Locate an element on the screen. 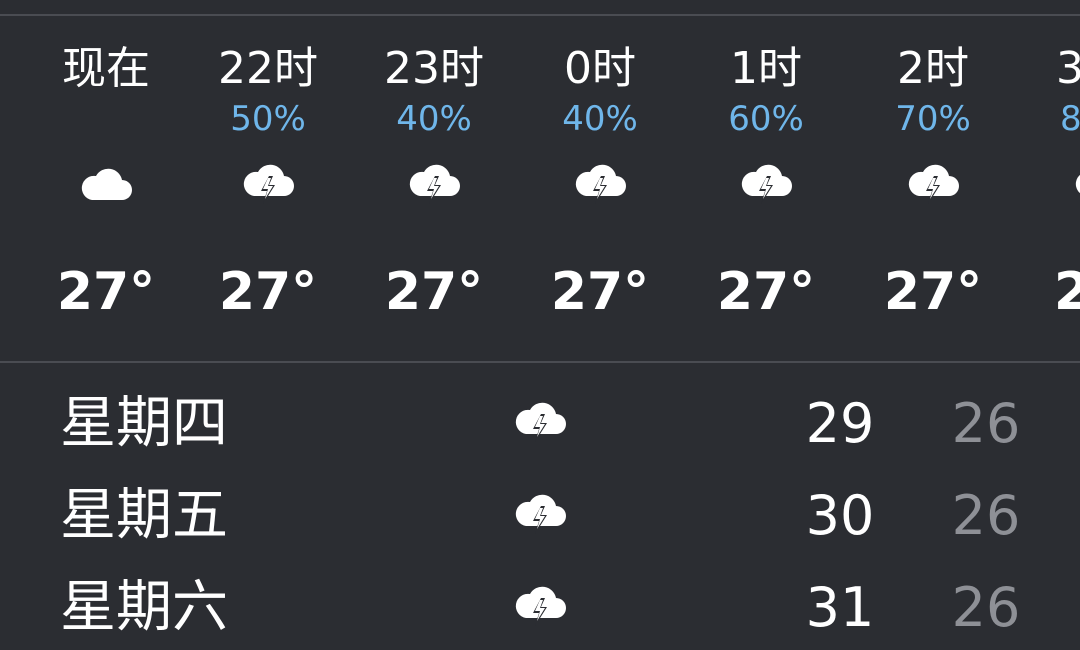 This screenshot has height=650, width=1080. hour-item: 0时 40% 27° is located at coordinates (600, 180).